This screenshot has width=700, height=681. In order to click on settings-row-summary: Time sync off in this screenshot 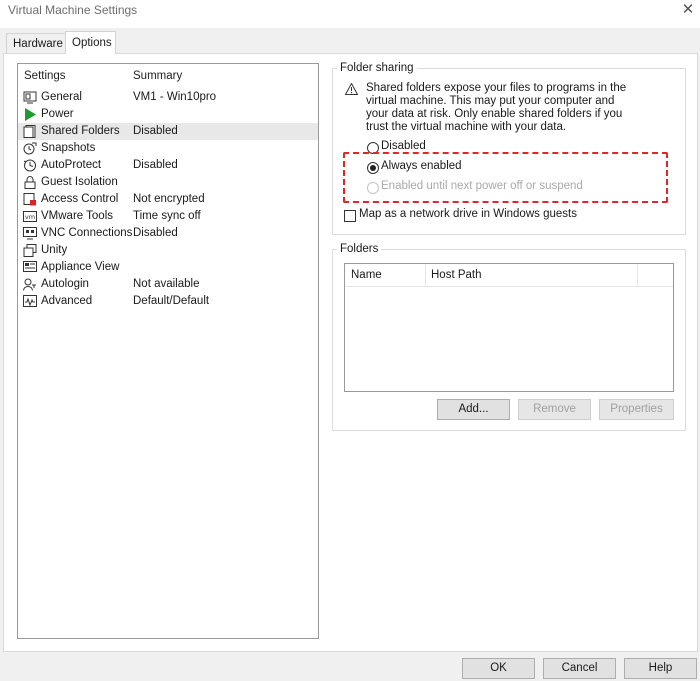, I will do `click(167, 216)`.